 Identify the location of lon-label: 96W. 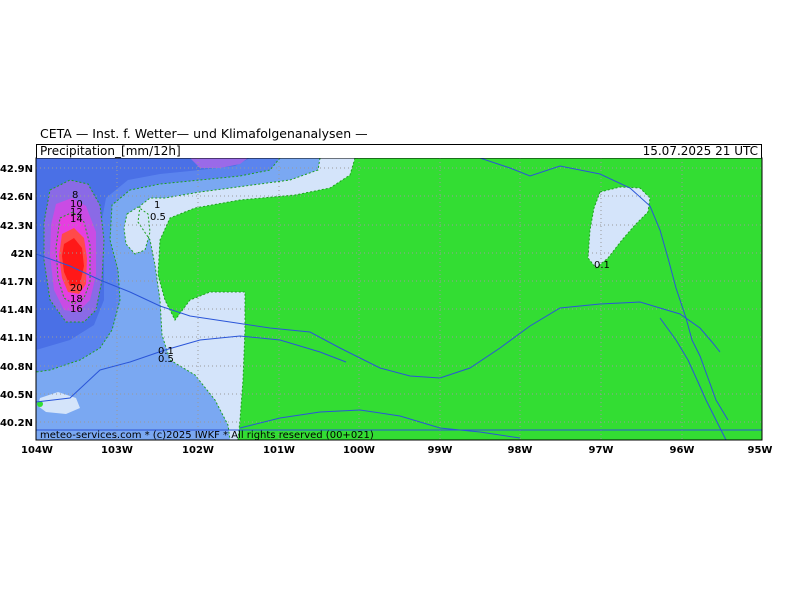
(682, 450).